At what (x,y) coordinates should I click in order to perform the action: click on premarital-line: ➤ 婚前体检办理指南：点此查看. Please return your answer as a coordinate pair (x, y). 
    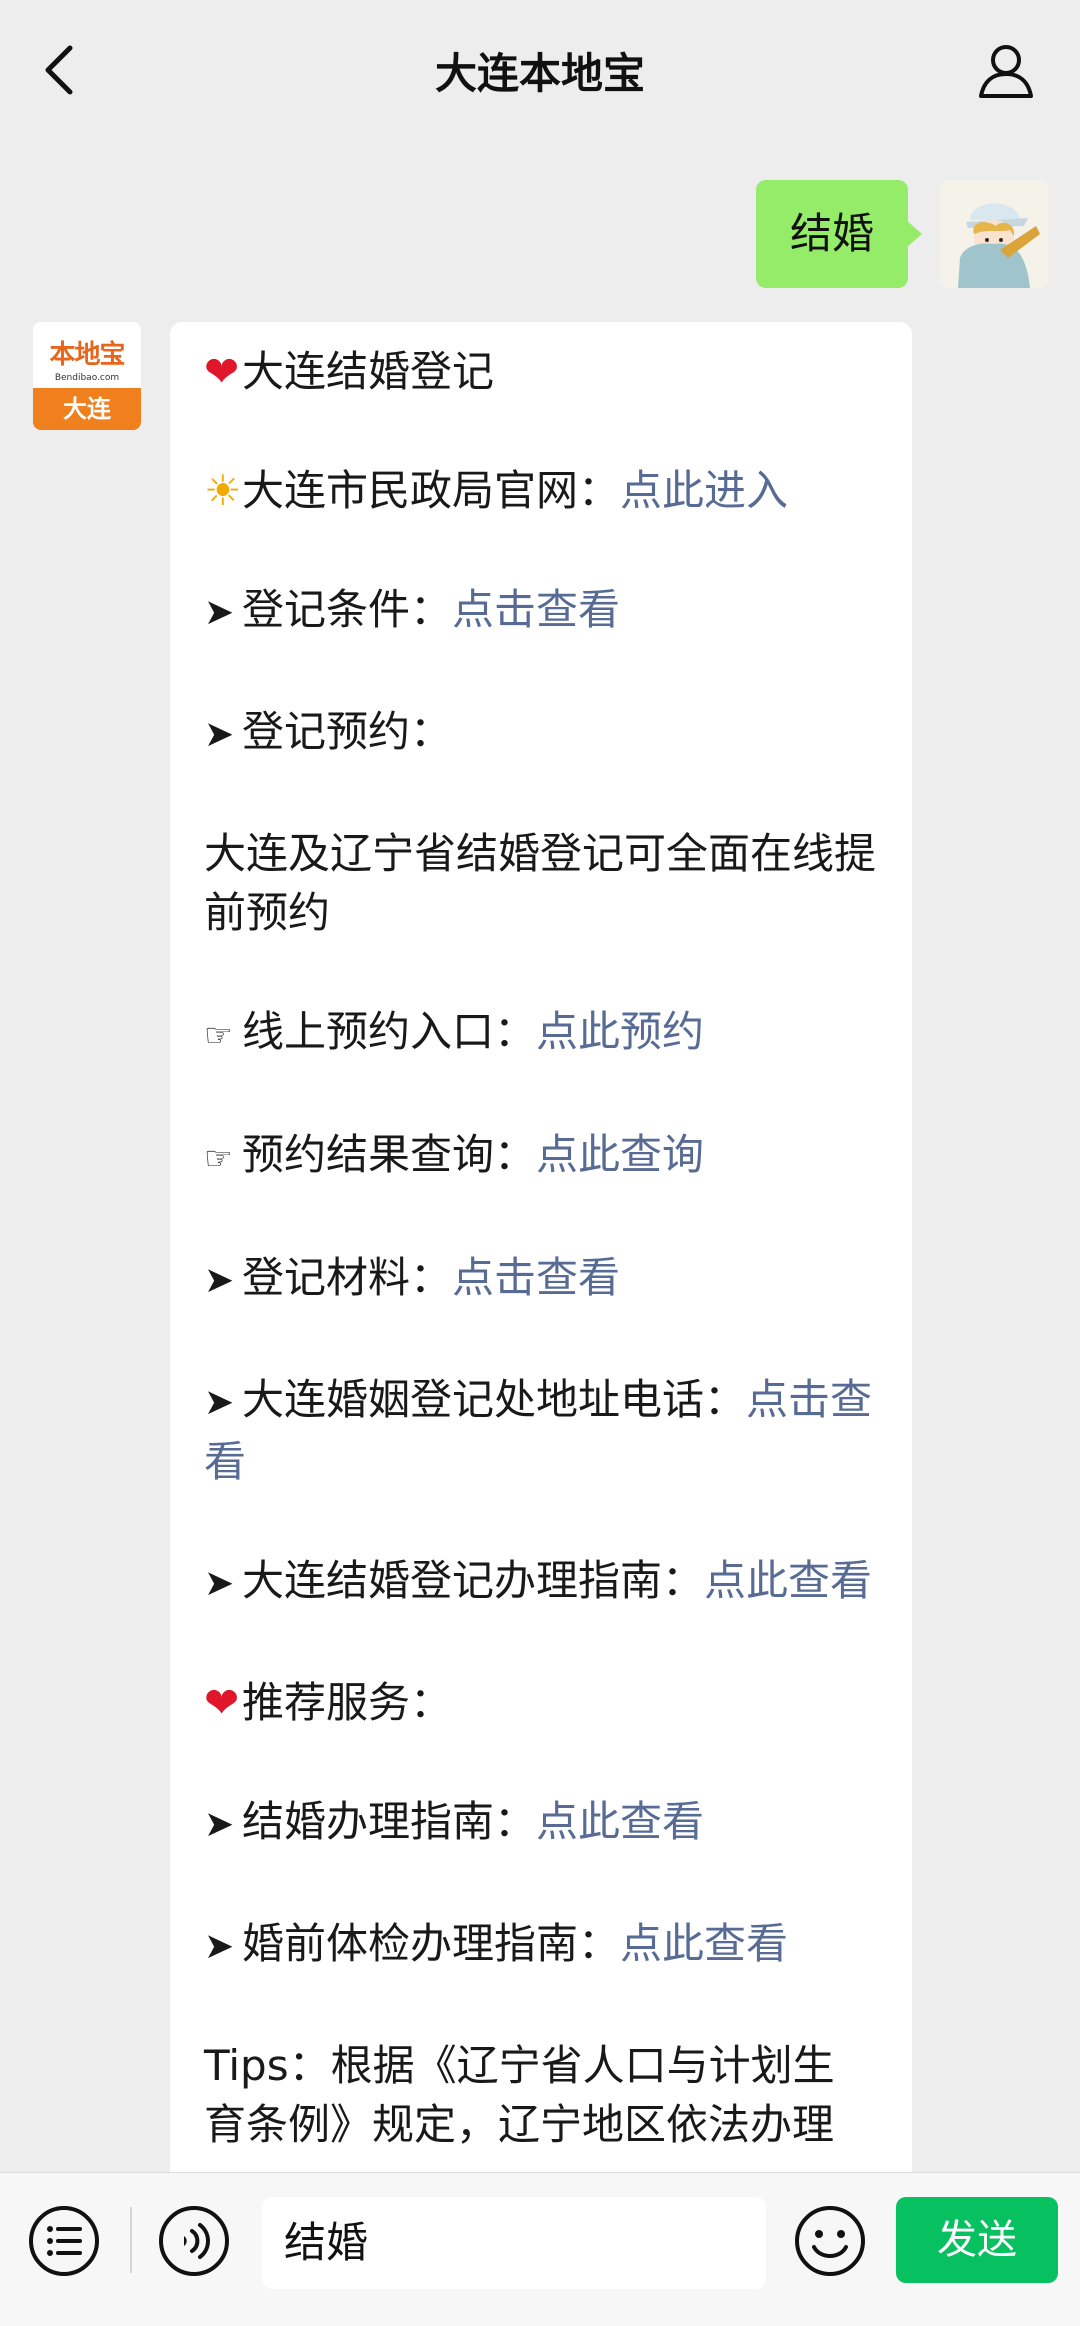
    Looking at the image, I should click on (540, 1945).